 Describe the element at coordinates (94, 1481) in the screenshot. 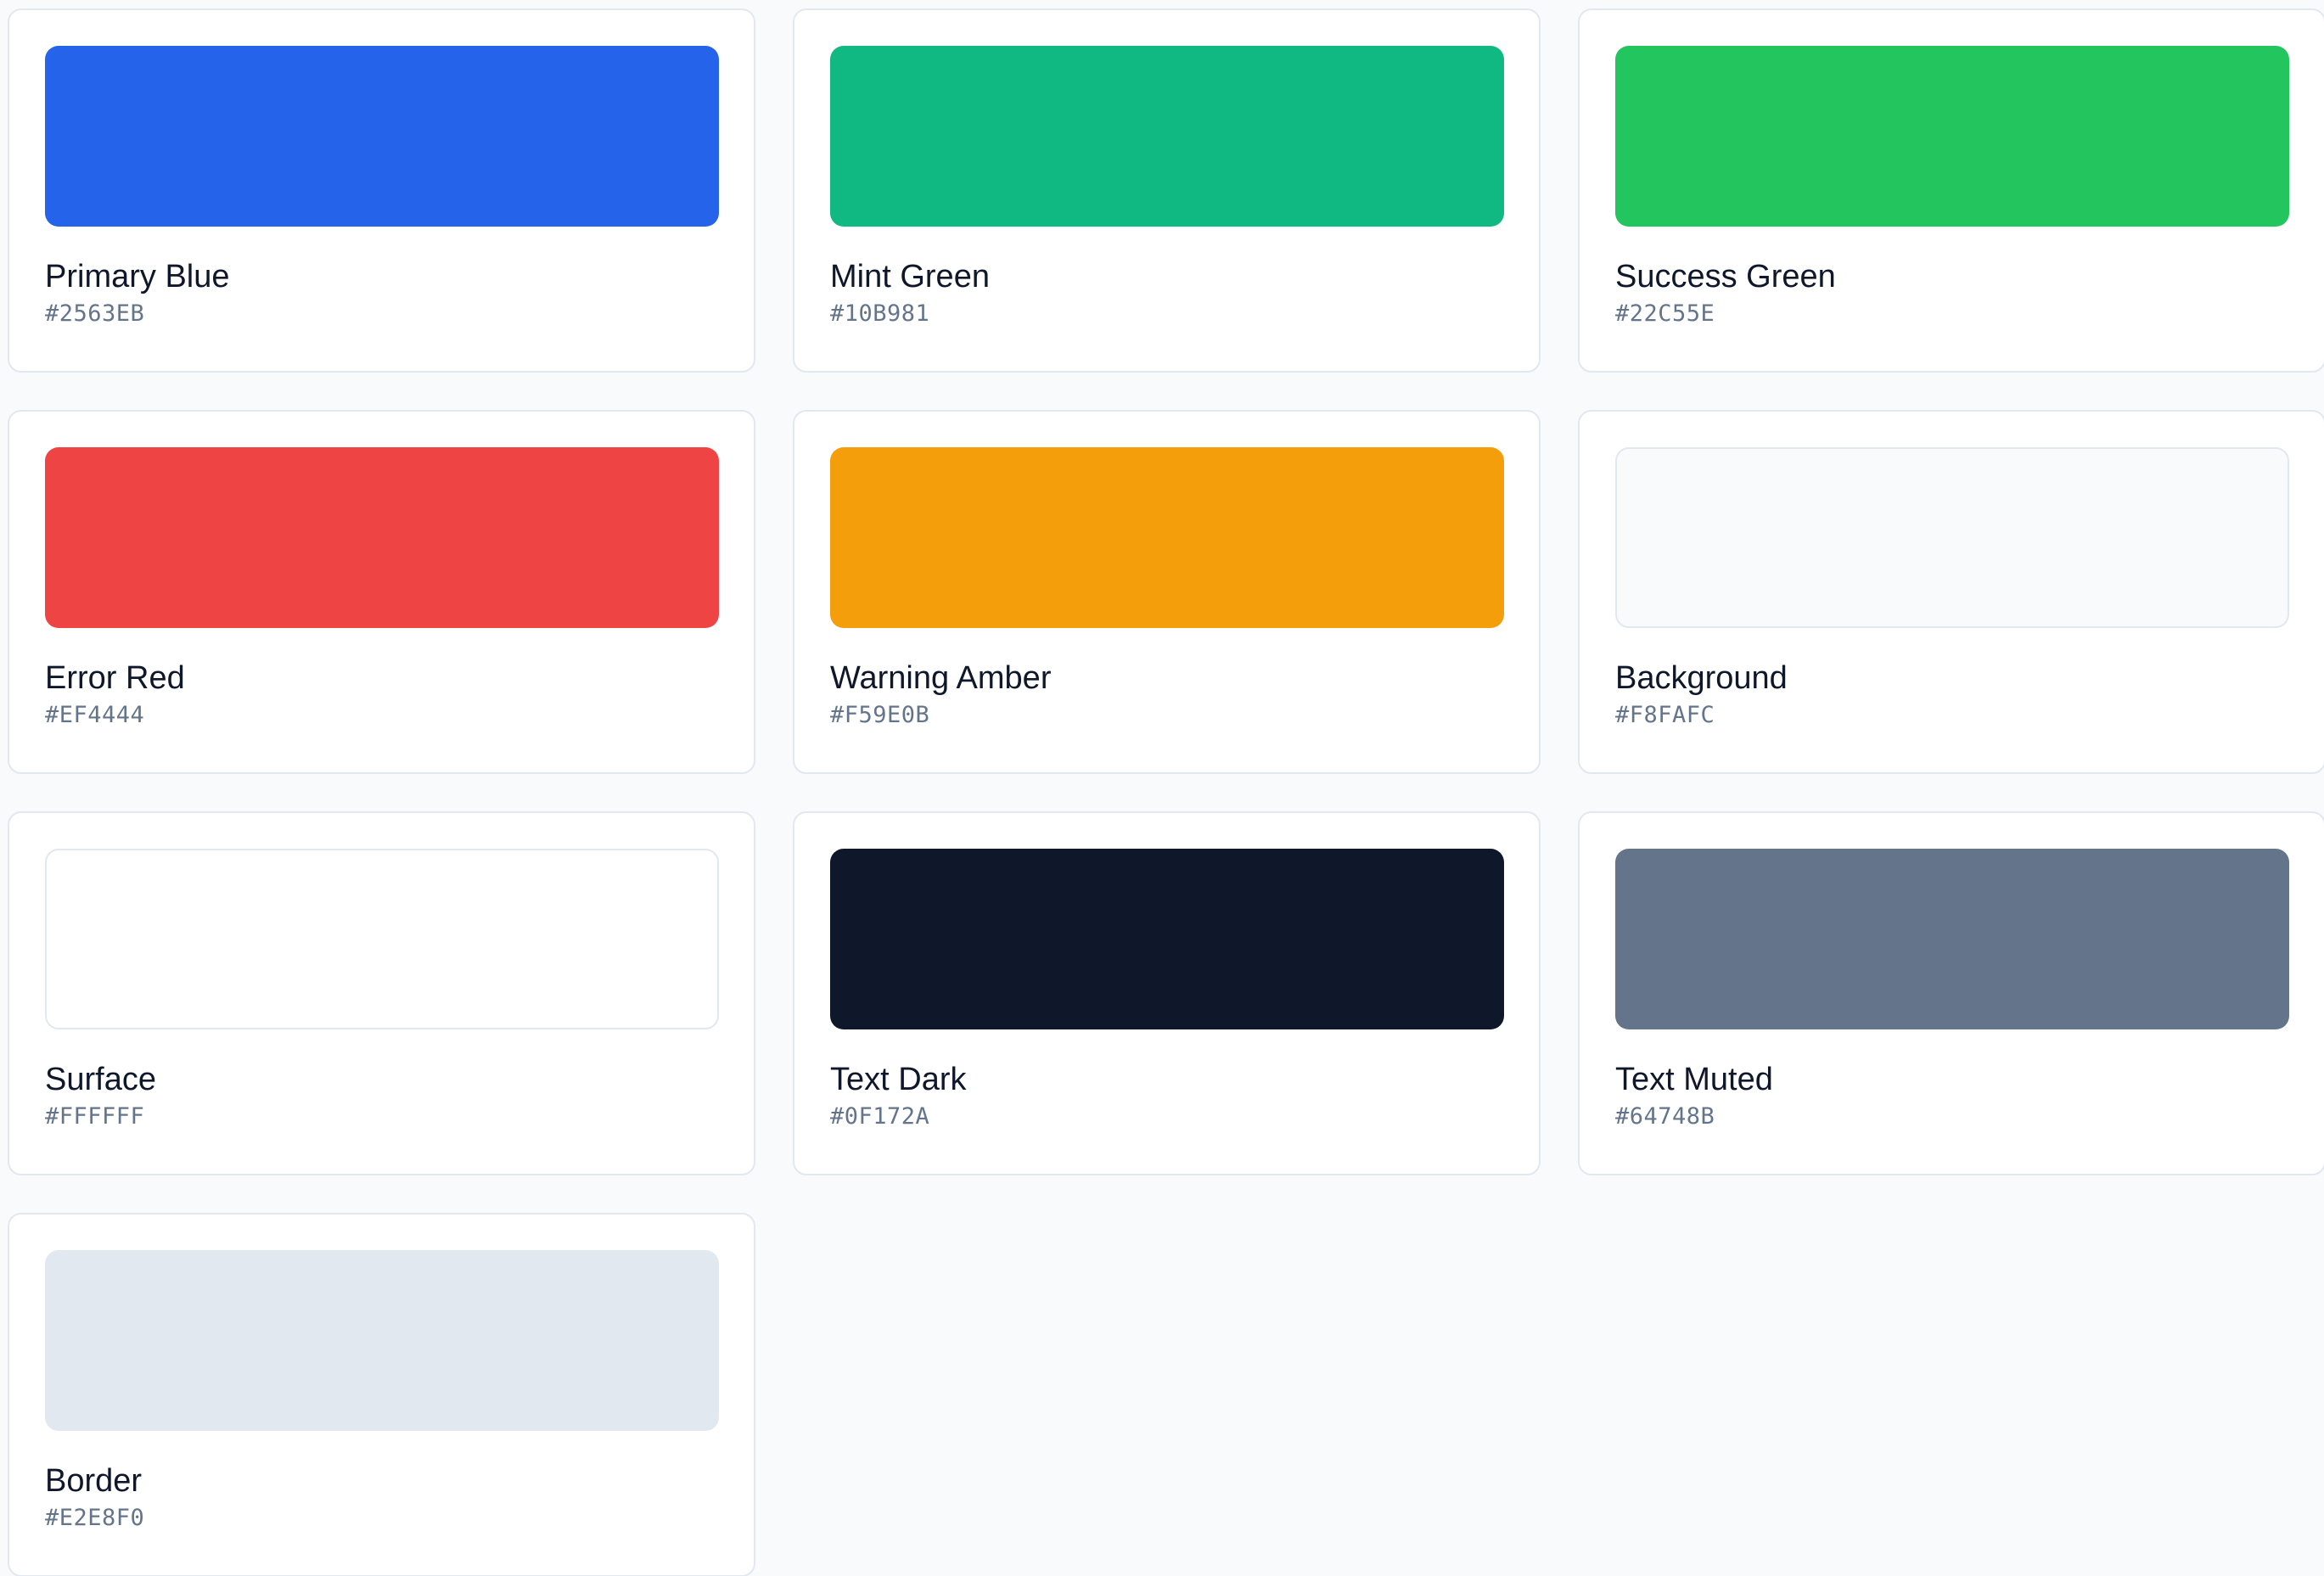

I see `color-name: Border` at that location.